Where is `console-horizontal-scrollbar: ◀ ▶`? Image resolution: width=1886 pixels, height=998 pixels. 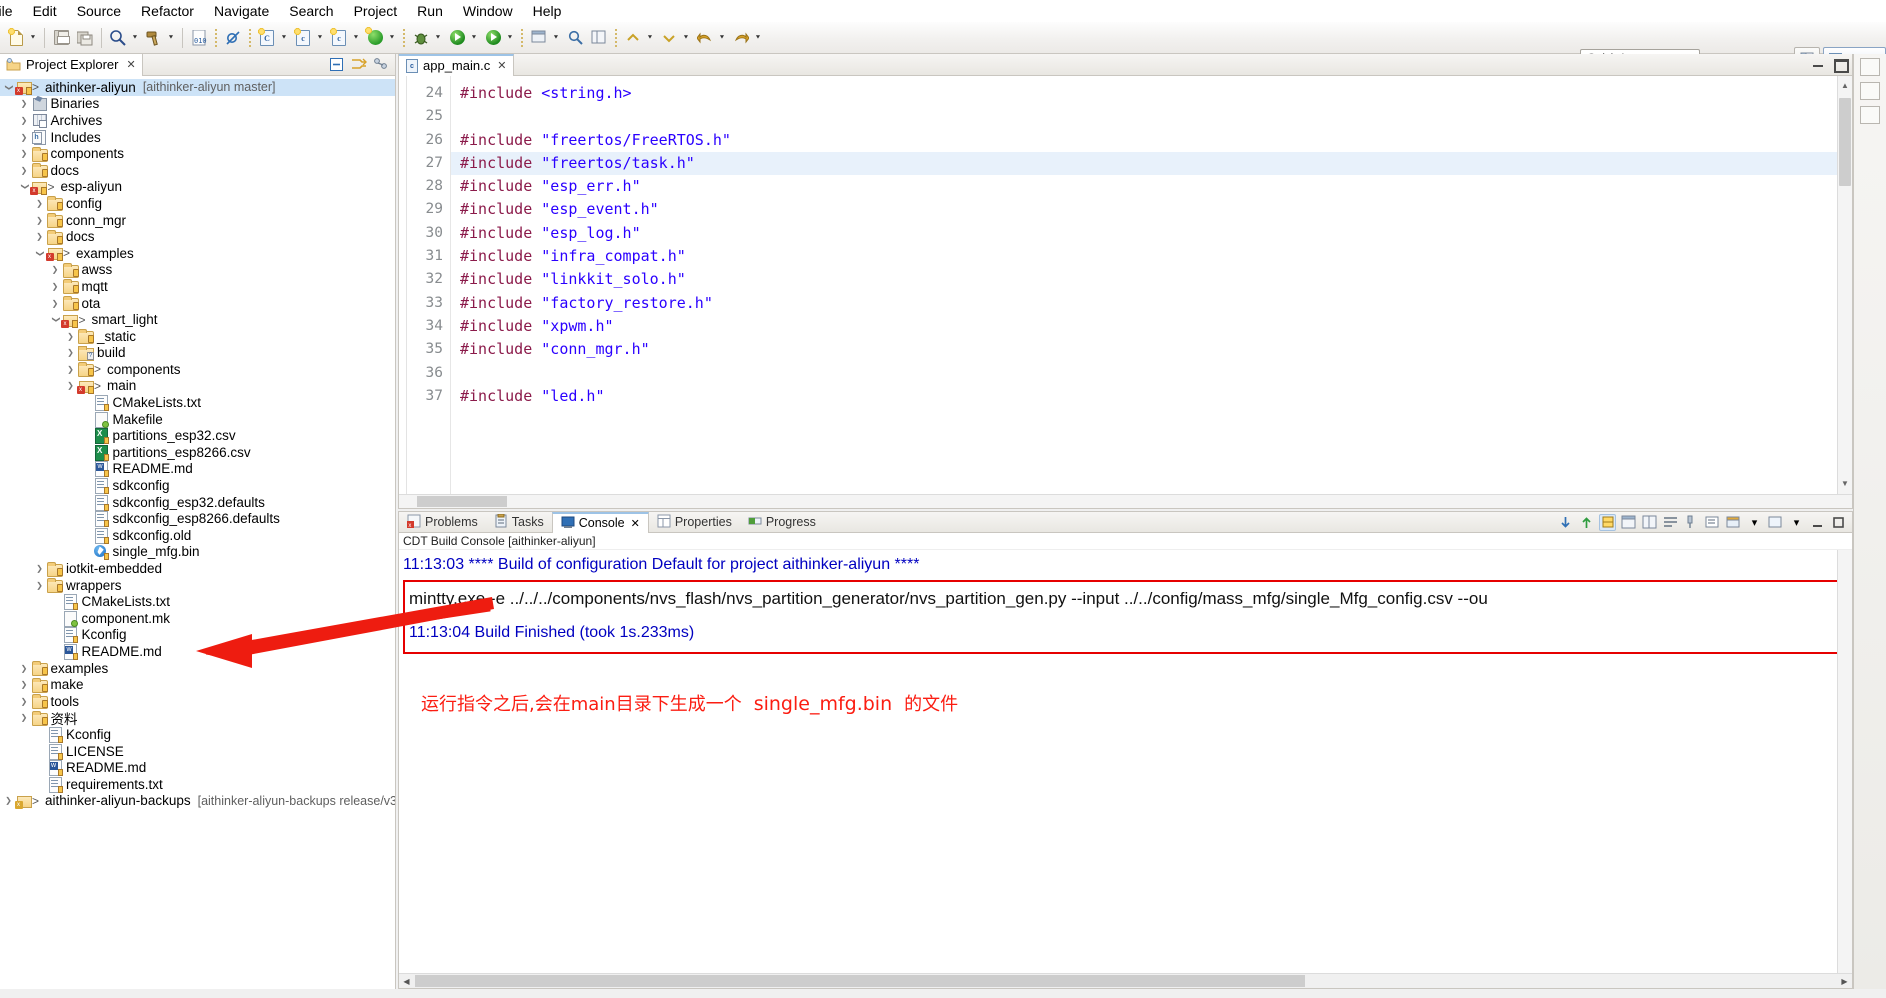 console-horizontal-scrollbar: ◀ ▶ is located at coordinates (1125, 980).